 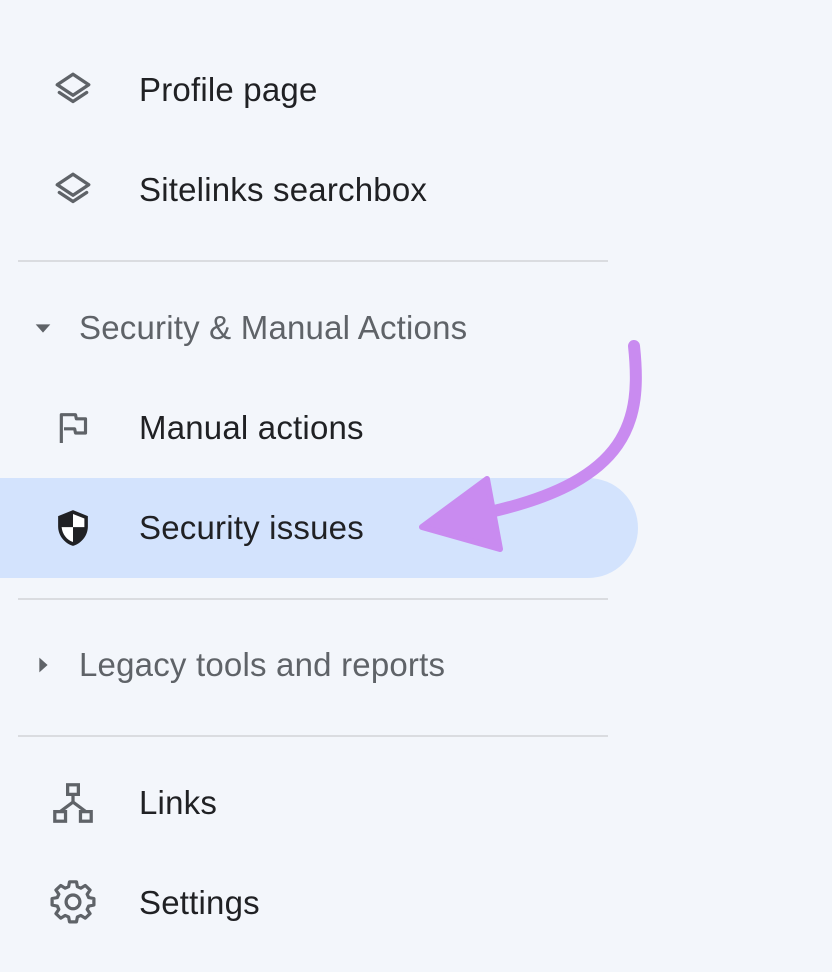 I want to click on flag-icon, so click(x=73, y=428).